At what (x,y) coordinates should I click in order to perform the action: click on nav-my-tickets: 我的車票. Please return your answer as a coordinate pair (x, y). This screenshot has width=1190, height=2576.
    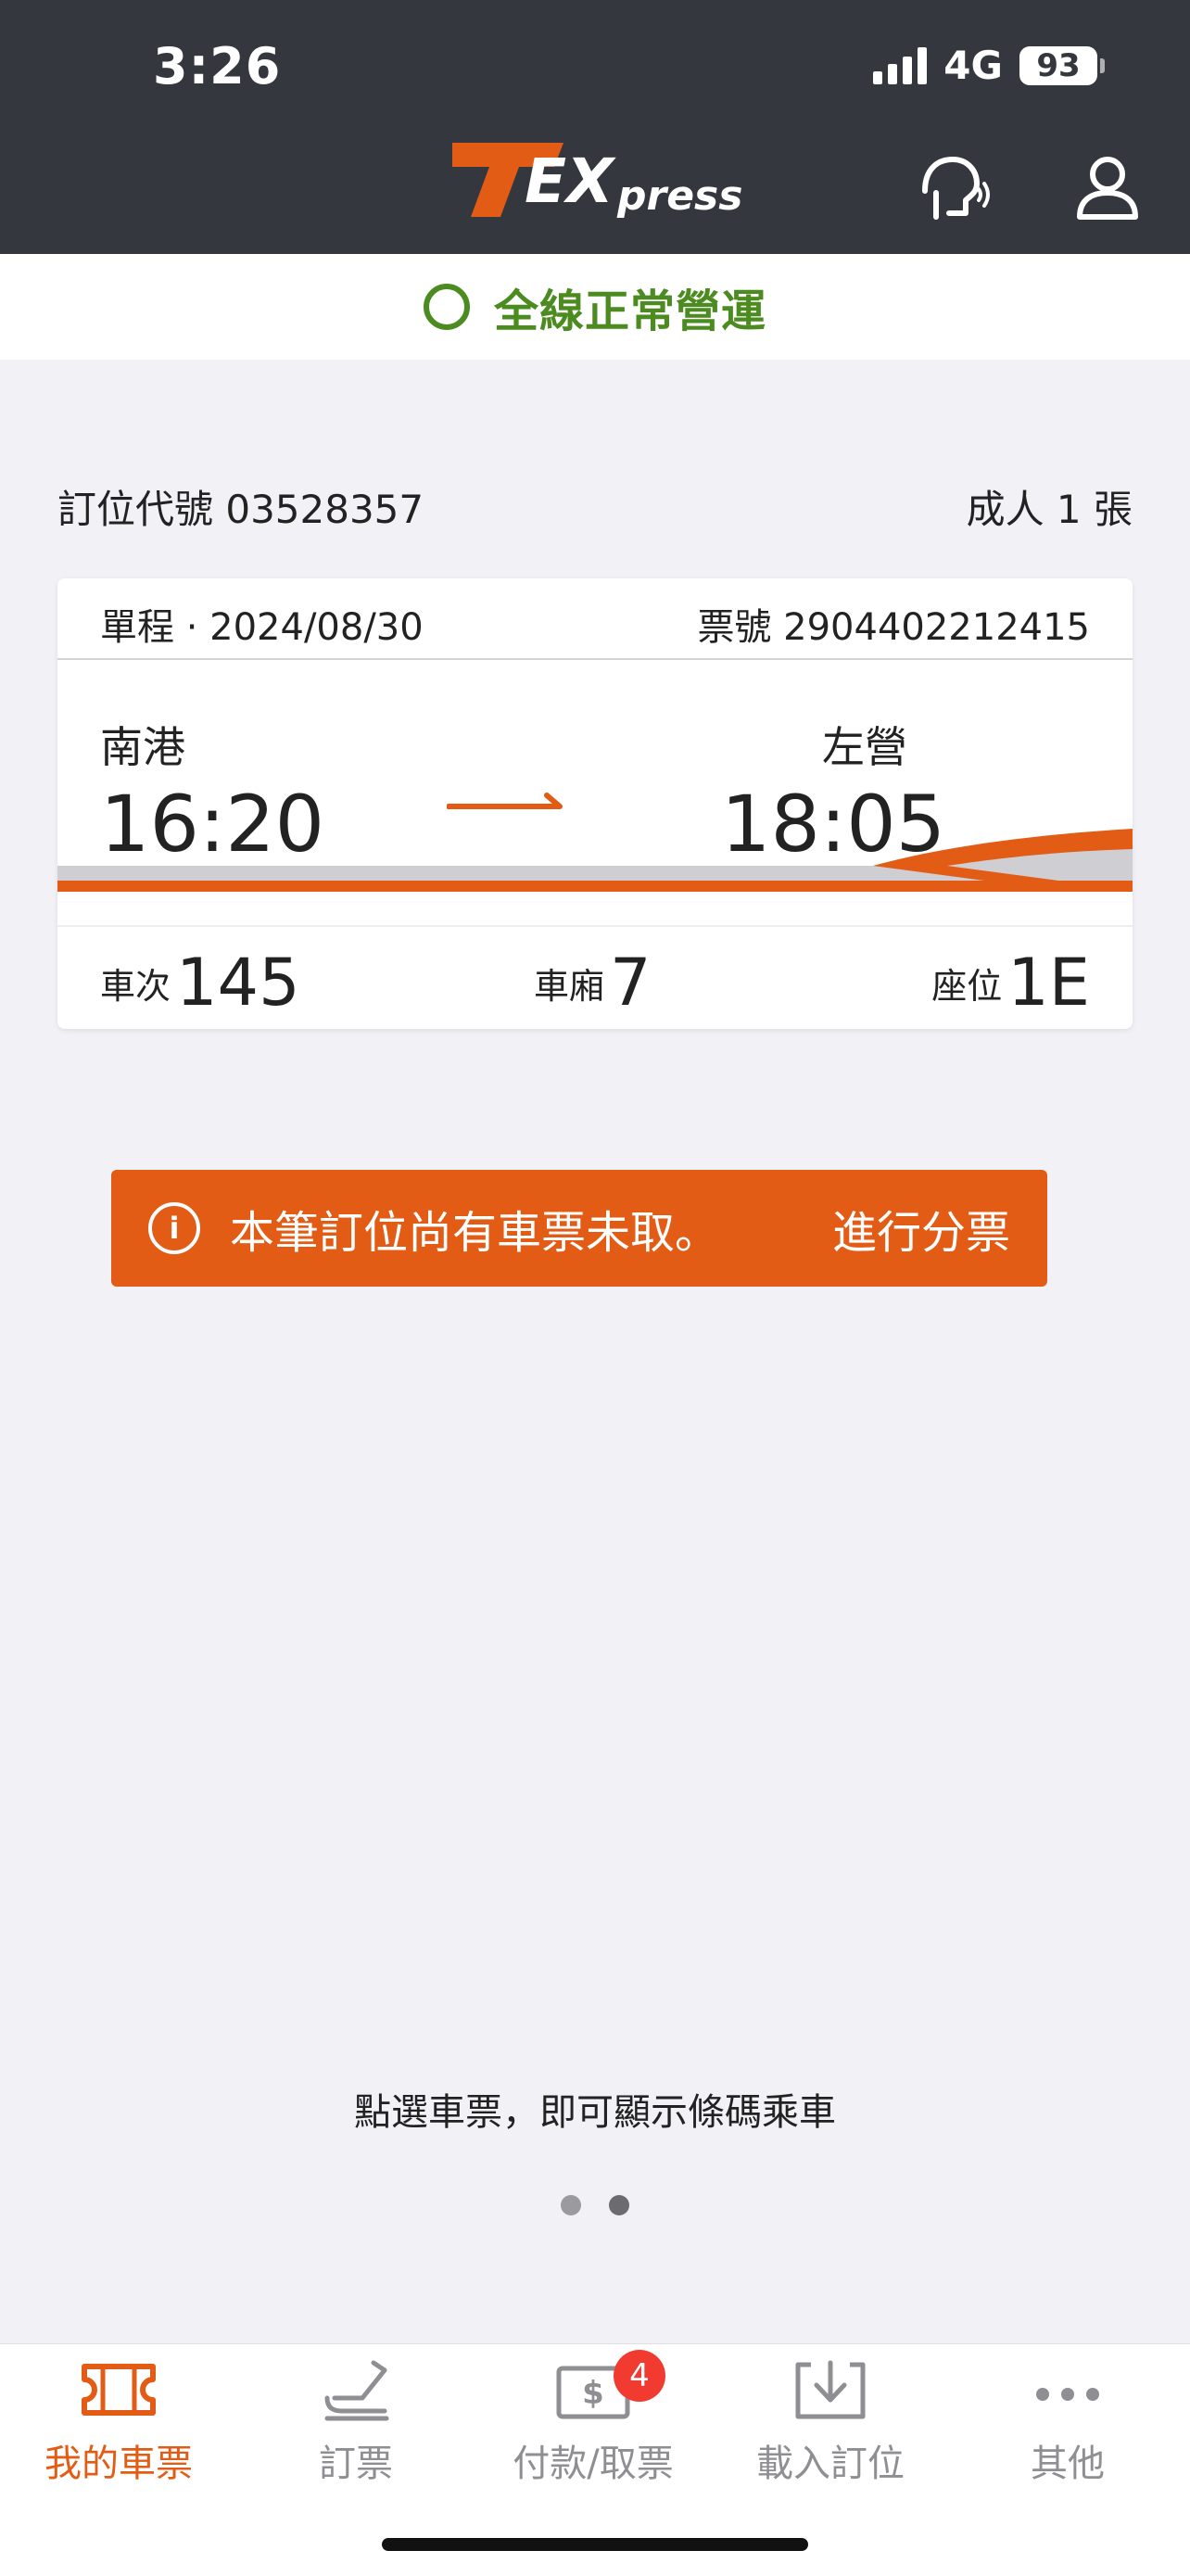
    Looking at the image, I should click on (118, 2426).